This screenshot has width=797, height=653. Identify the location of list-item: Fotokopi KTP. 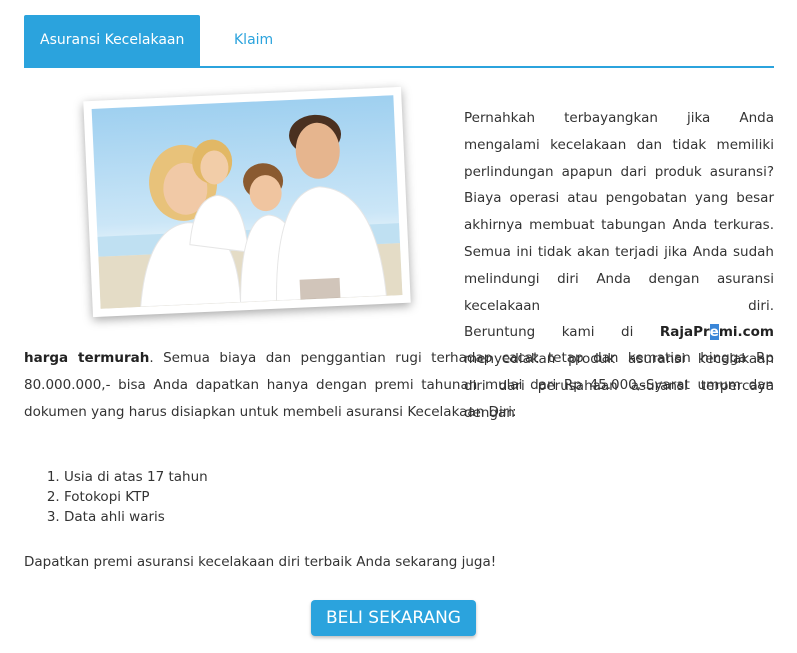
(136, 497).